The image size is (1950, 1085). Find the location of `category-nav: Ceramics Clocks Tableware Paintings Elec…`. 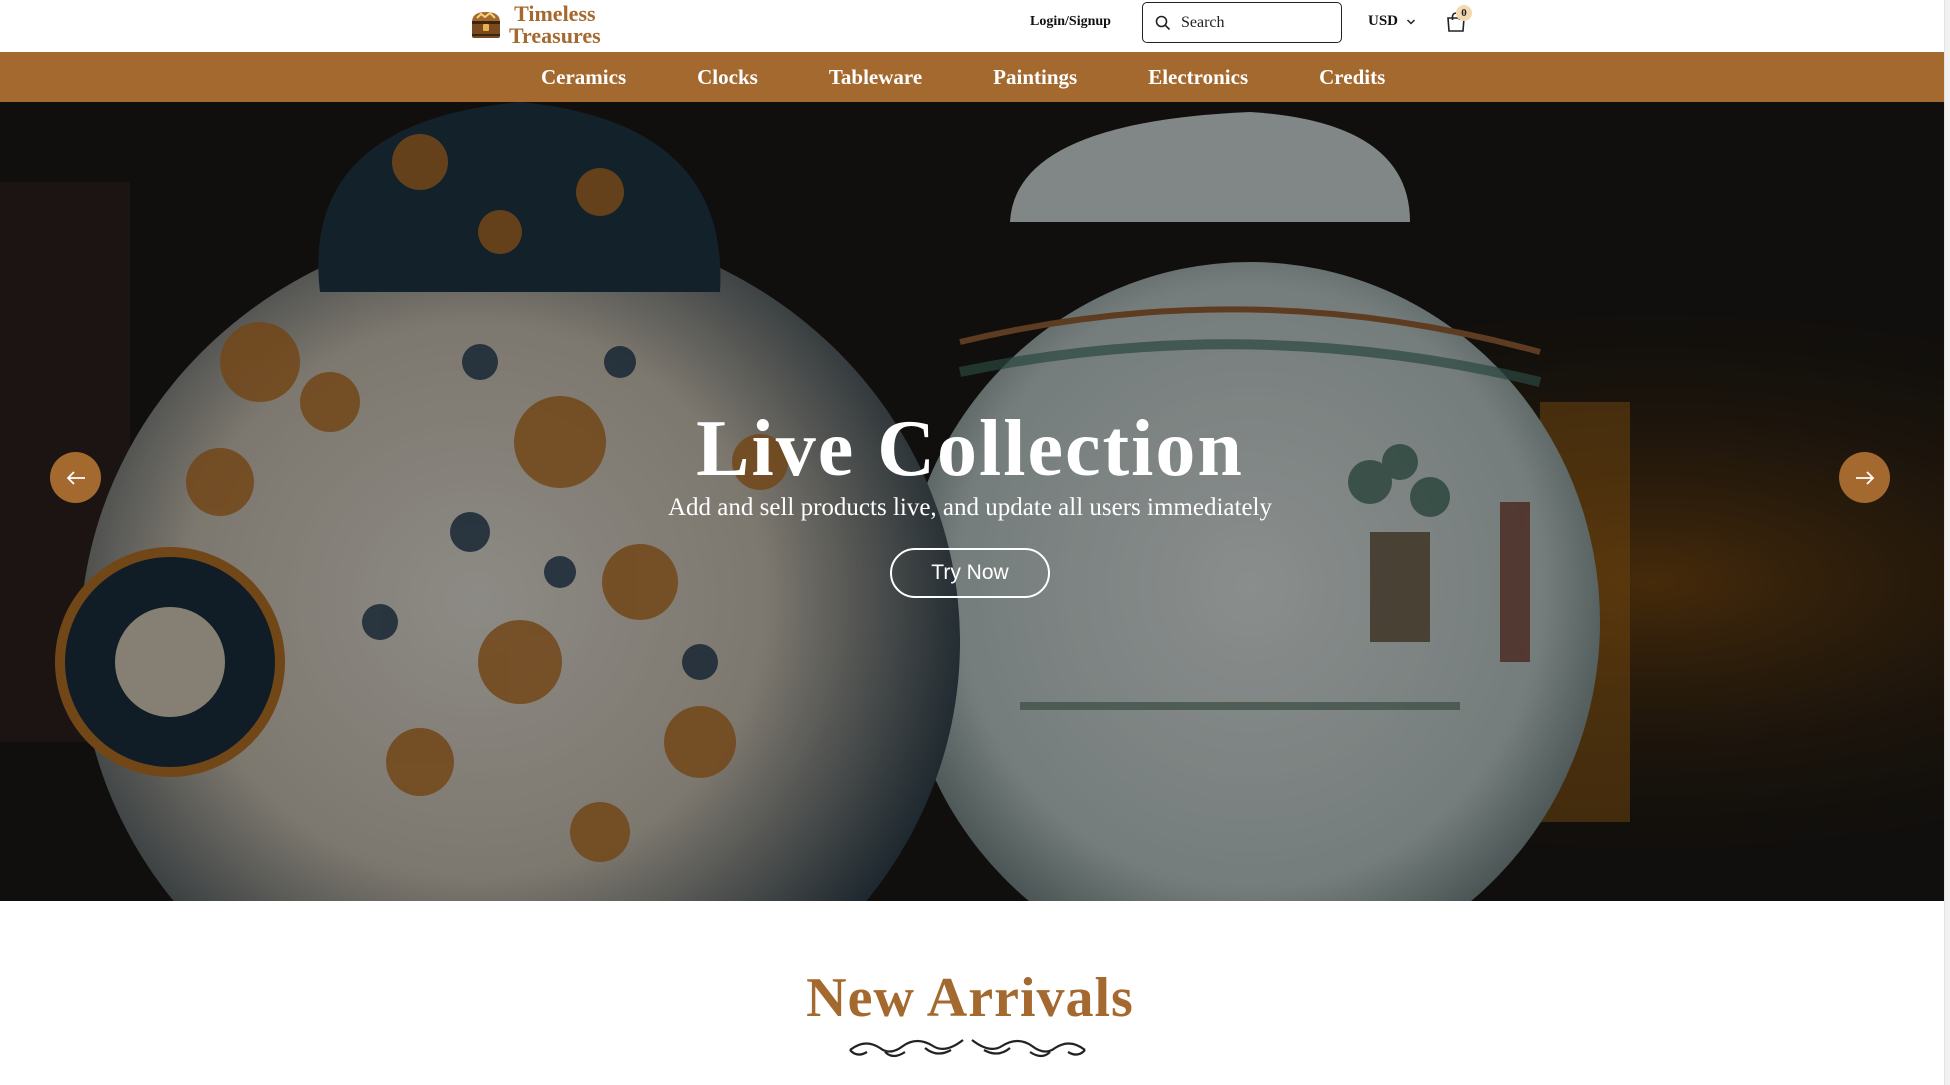

category-nav: Ceramics Clocks Tableware Paintings Elec… is located at coordinates (972, 77).